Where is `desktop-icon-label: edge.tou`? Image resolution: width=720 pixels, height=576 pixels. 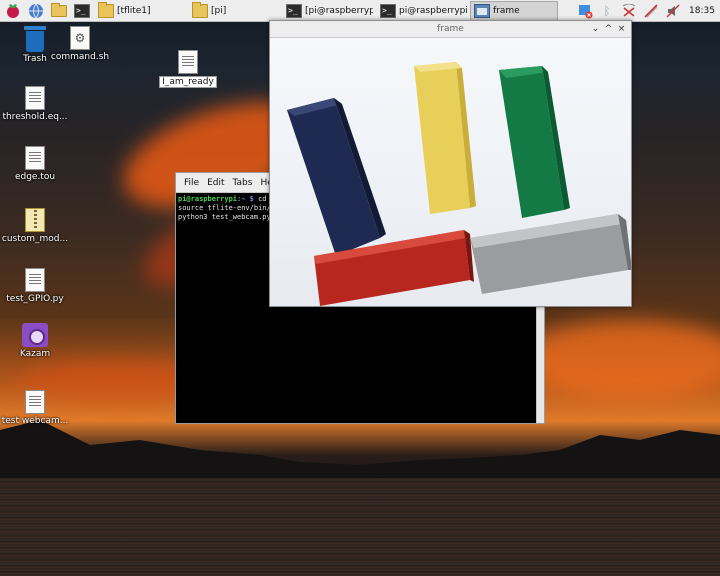 desktop-icon-label: edge.tou is located at coordinates (35, 177).